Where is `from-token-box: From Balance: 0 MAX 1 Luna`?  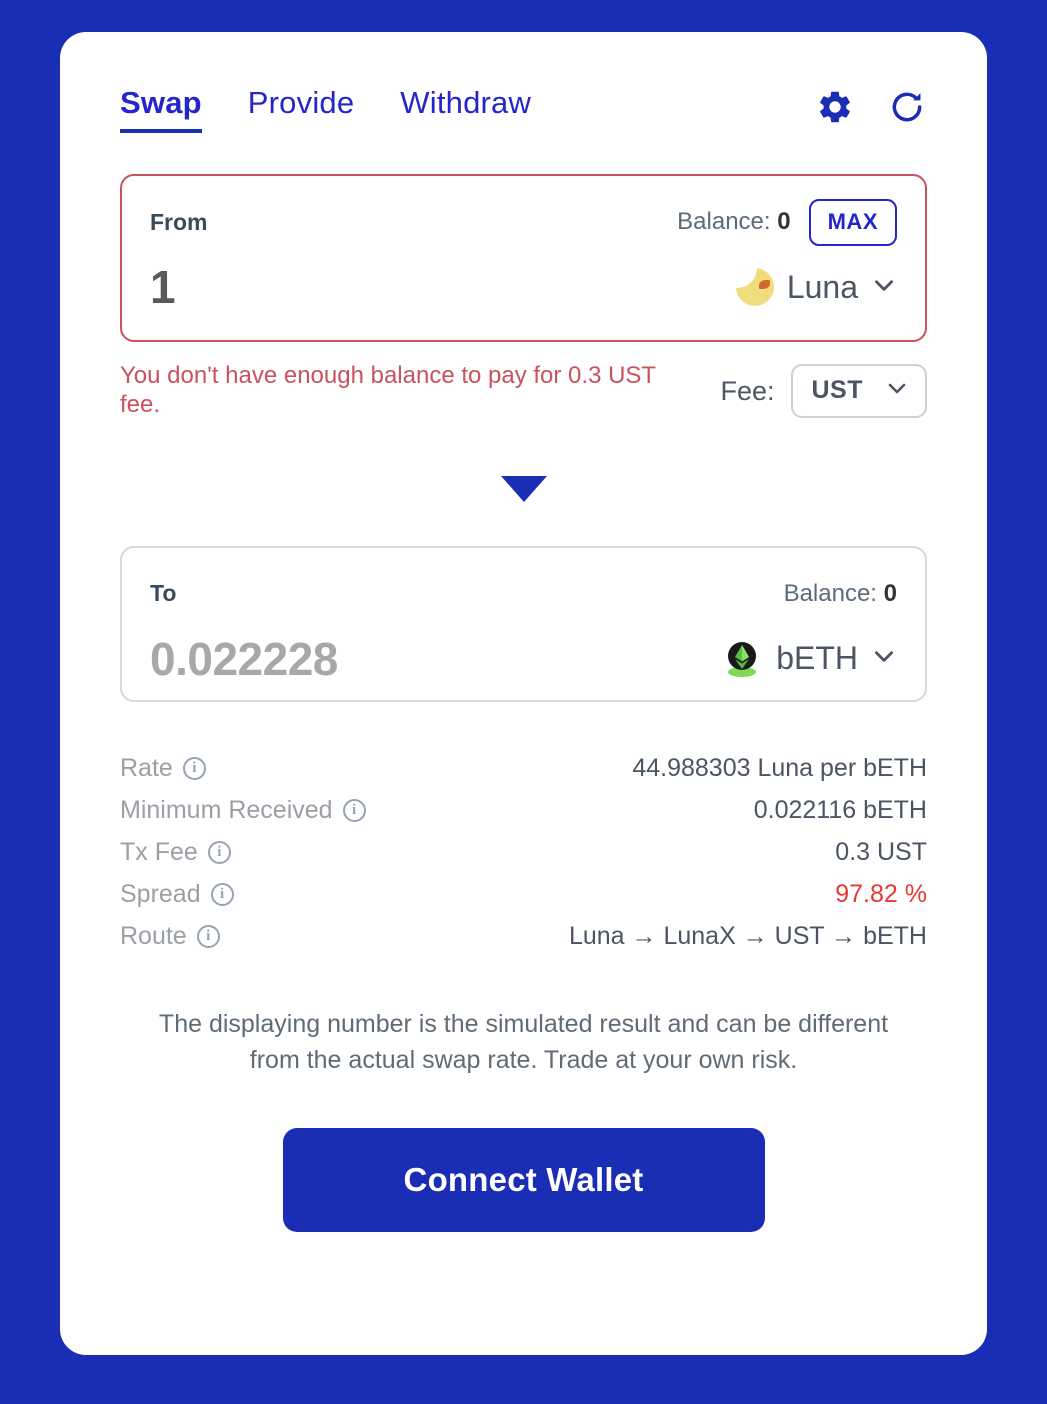
from-token-box: From Balance: 0 MAX 1 Luna is located at coordinates (523, 258).